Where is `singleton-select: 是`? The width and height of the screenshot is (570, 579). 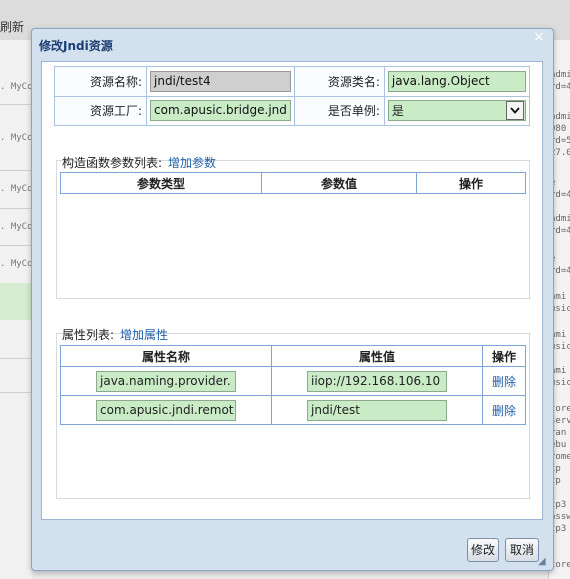 singleton-select: 是 is located at coordinates (456, 111).